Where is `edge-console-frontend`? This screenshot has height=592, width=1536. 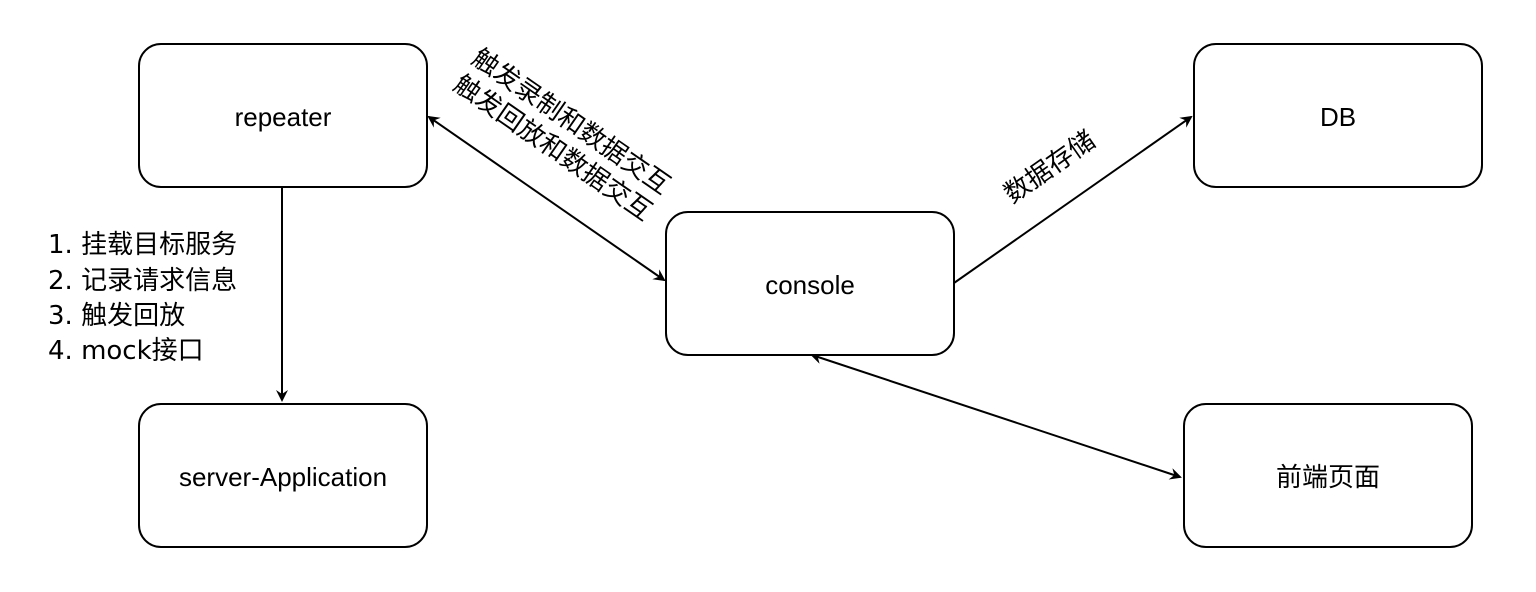 edge-console-frontend is located at coordinates (996, 416).